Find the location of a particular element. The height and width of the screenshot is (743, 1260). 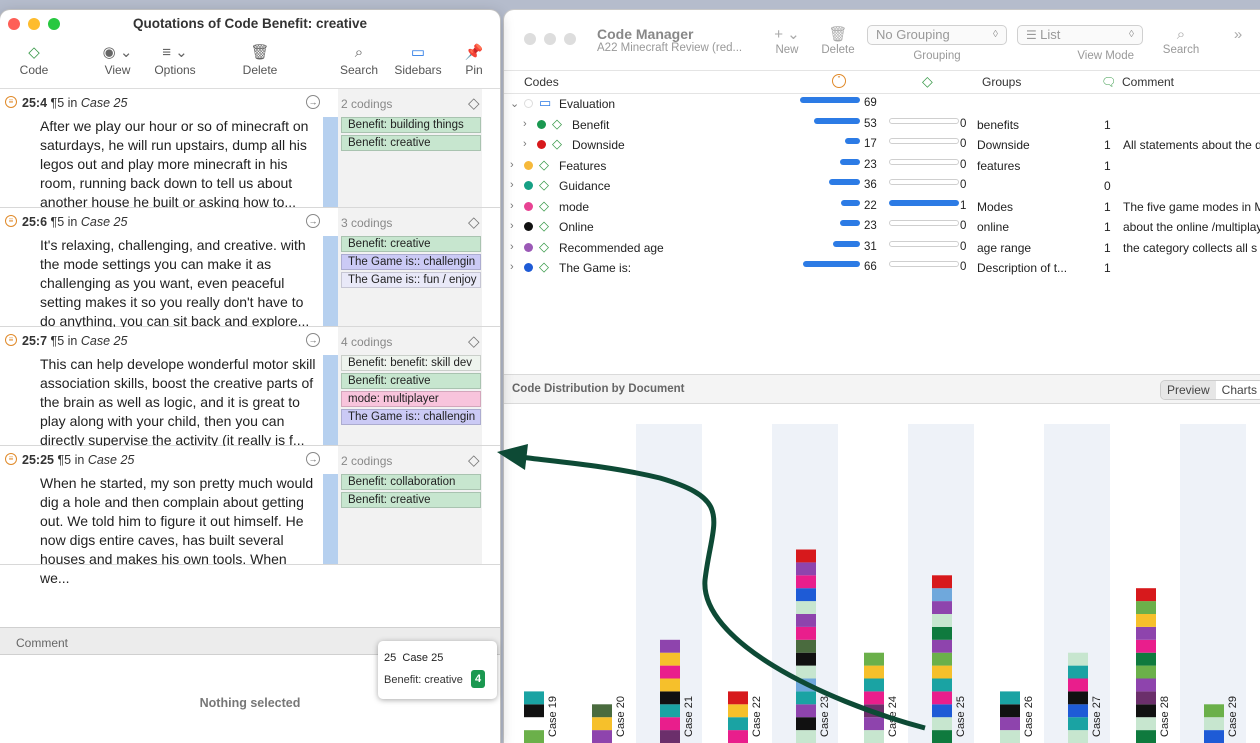

view-mode-select: ☰ List ◊ is located at coordinates (1080, 35).